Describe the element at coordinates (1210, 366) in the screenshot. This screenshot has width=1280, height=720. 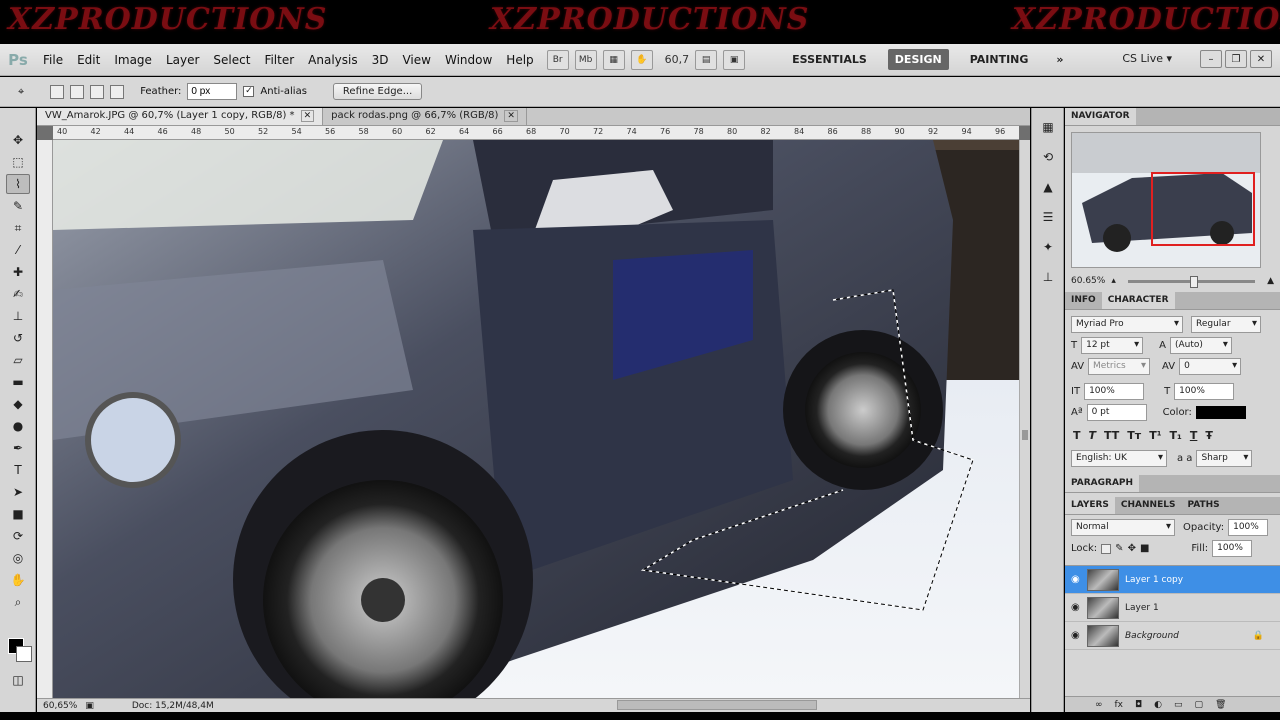
I see `tracking-select: 0` at that location.